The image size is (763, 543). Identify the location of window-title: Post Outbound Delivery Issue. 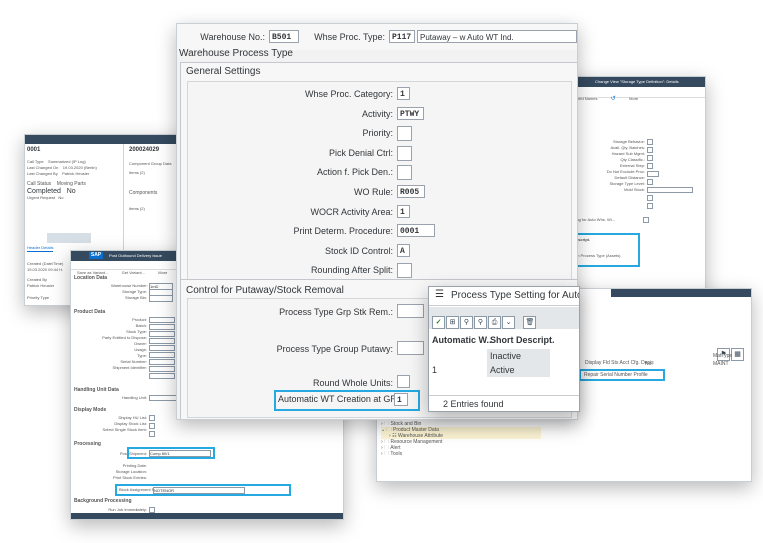
(135, 255).